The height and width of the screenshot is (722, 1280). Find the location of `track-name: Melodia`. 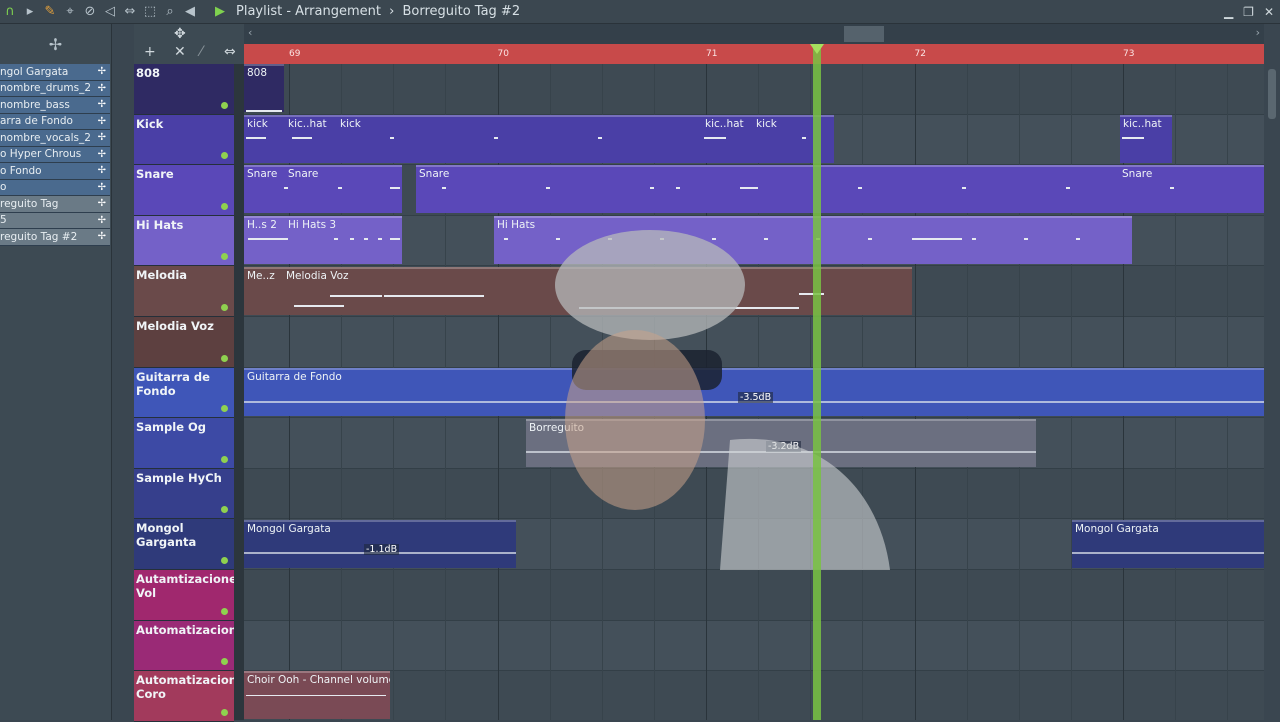

track-name: Melodia is located at coordinates (162, 275).